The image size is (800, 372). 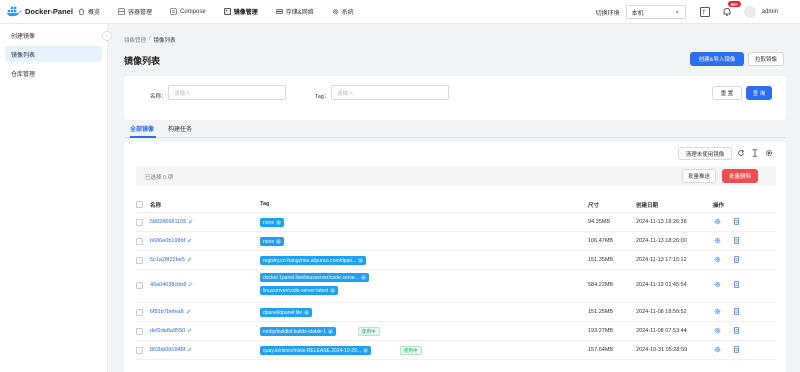 What do you see at coordinates (139, 204) in the screenshot?
I see `select-all-checkbox` at bounding box center [139, 204].